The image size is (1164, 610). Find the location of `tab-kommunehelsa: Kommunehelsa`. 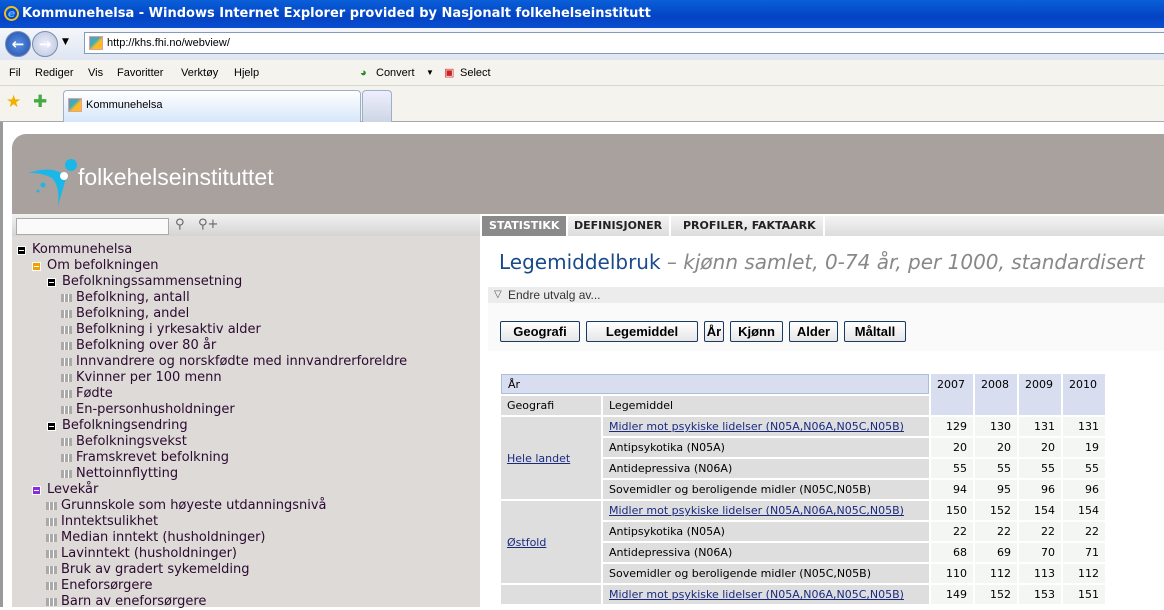

tab-kommunehelsa: Kommunehelsa is located at coordinates (212, 106).